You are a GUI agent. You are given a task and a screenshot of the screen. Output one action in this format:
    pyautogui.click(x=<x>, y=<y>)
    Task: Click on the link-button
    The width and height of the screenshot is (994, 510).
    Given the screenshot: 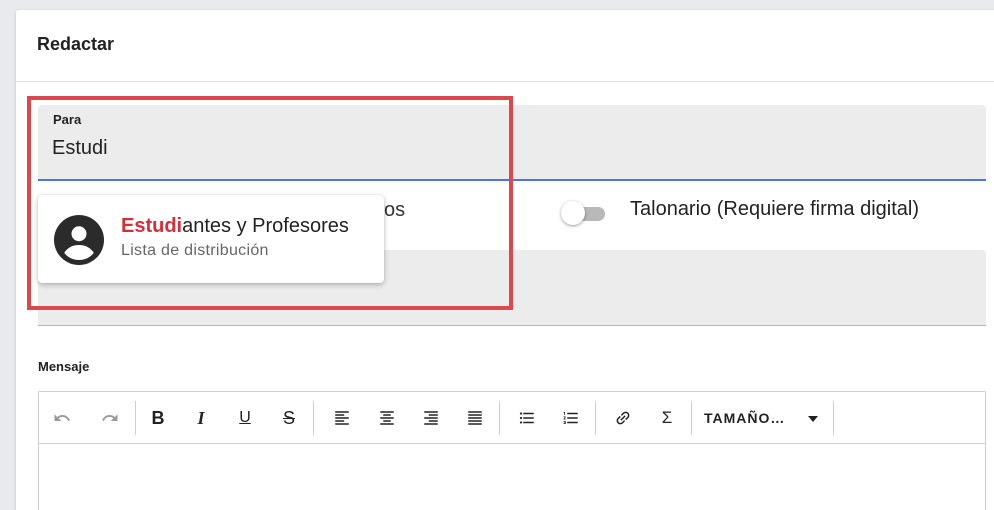 What is the action you would take?
    pyautogui.click(x=623, y=418)
    